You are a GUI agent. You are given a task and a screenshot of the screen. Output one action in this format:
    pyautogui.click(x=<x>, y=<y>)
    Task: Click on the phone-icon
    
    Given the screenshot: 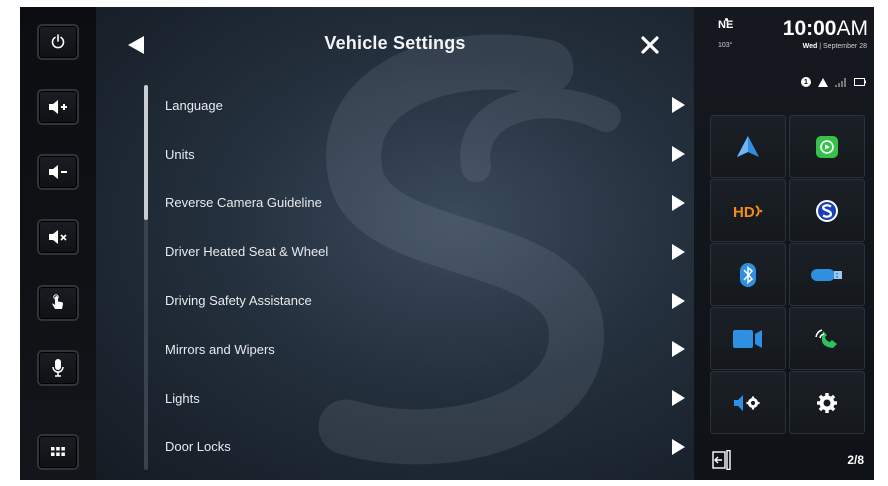 What is the action you would take?
    pyautogui.click(x=826, y=338)
    